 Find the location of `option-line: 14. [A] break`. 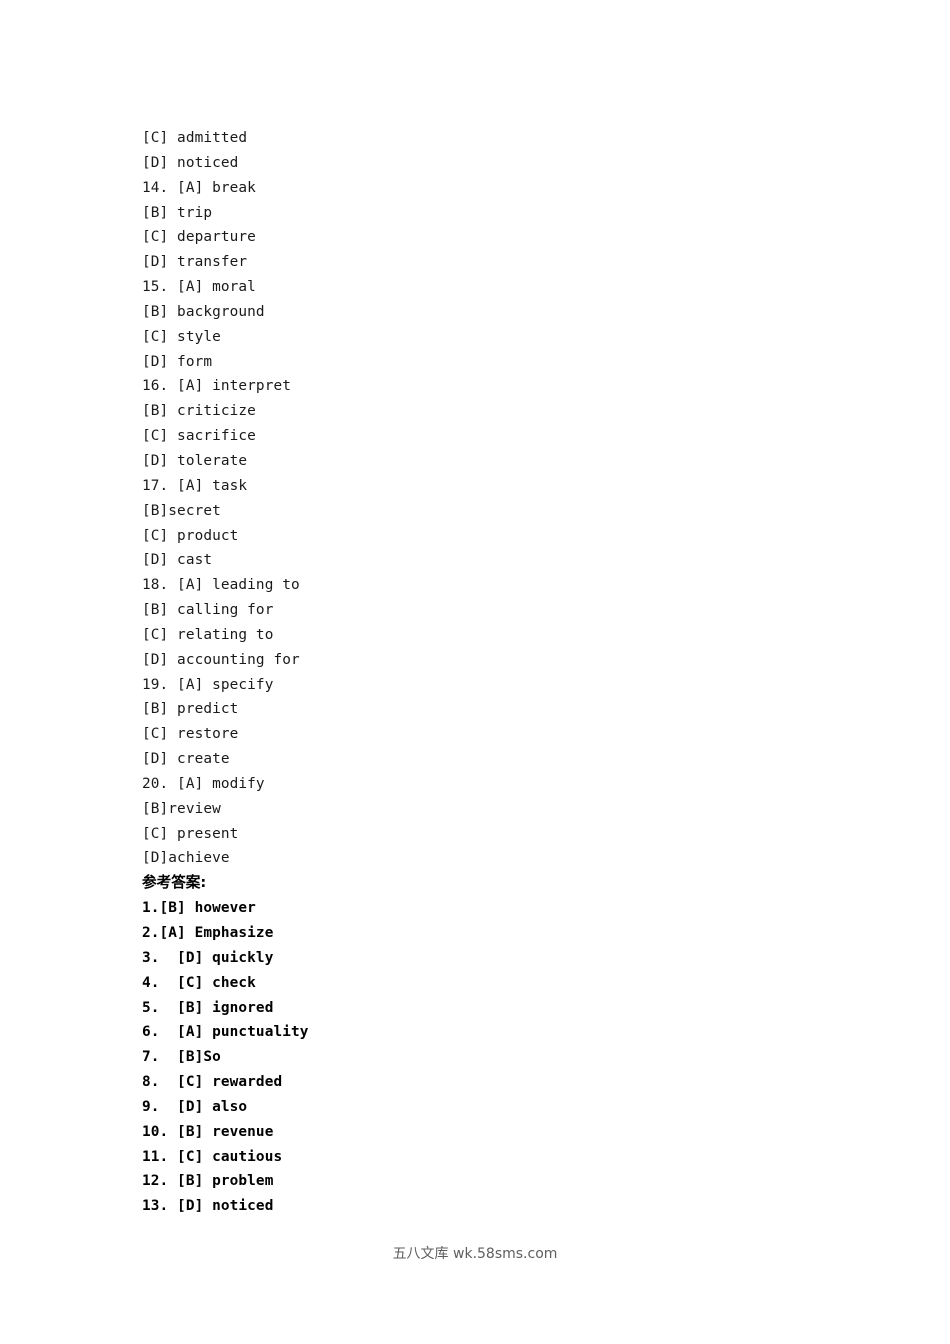

option-line: 14. [A] break is located at coordinates (199, 187).